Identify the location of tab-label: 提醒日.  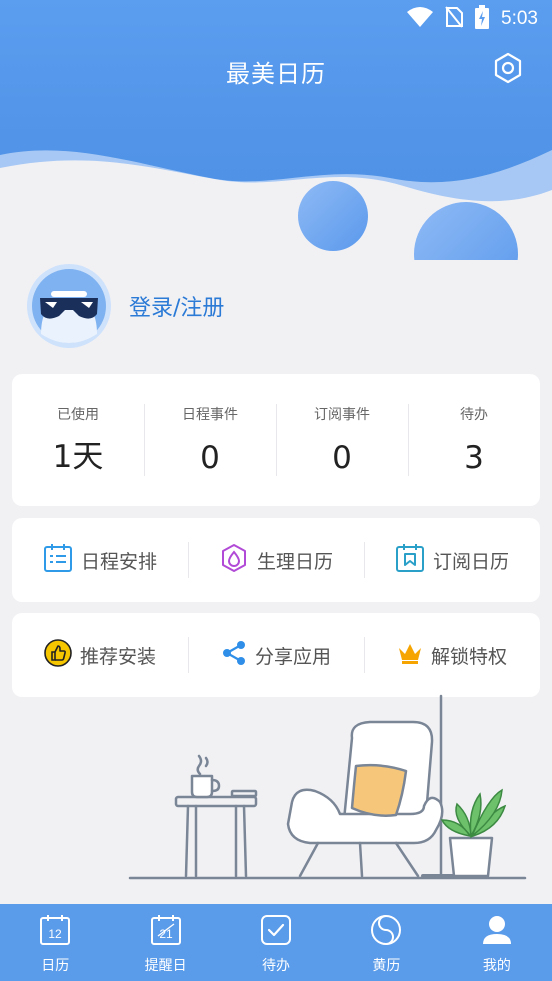
(165, 966).